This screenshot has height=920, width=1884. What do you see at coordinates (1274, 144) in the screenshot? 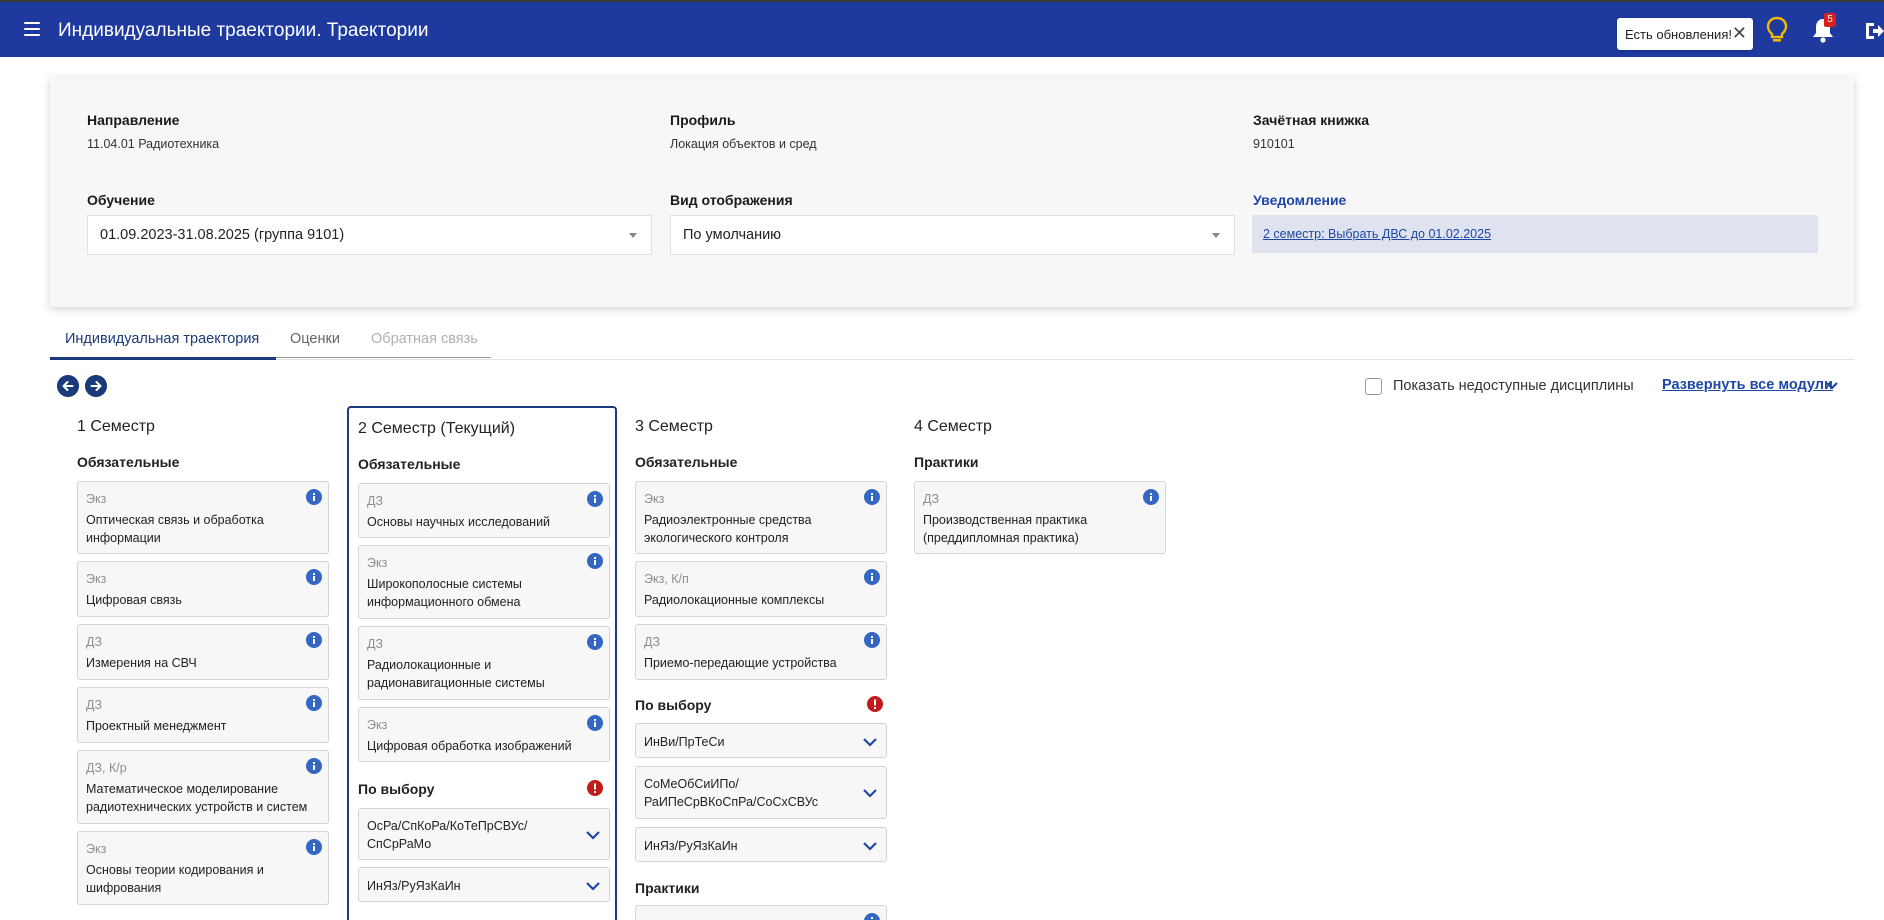
I see `gradebook-value: 910101` at bounding box center [1274, 144].